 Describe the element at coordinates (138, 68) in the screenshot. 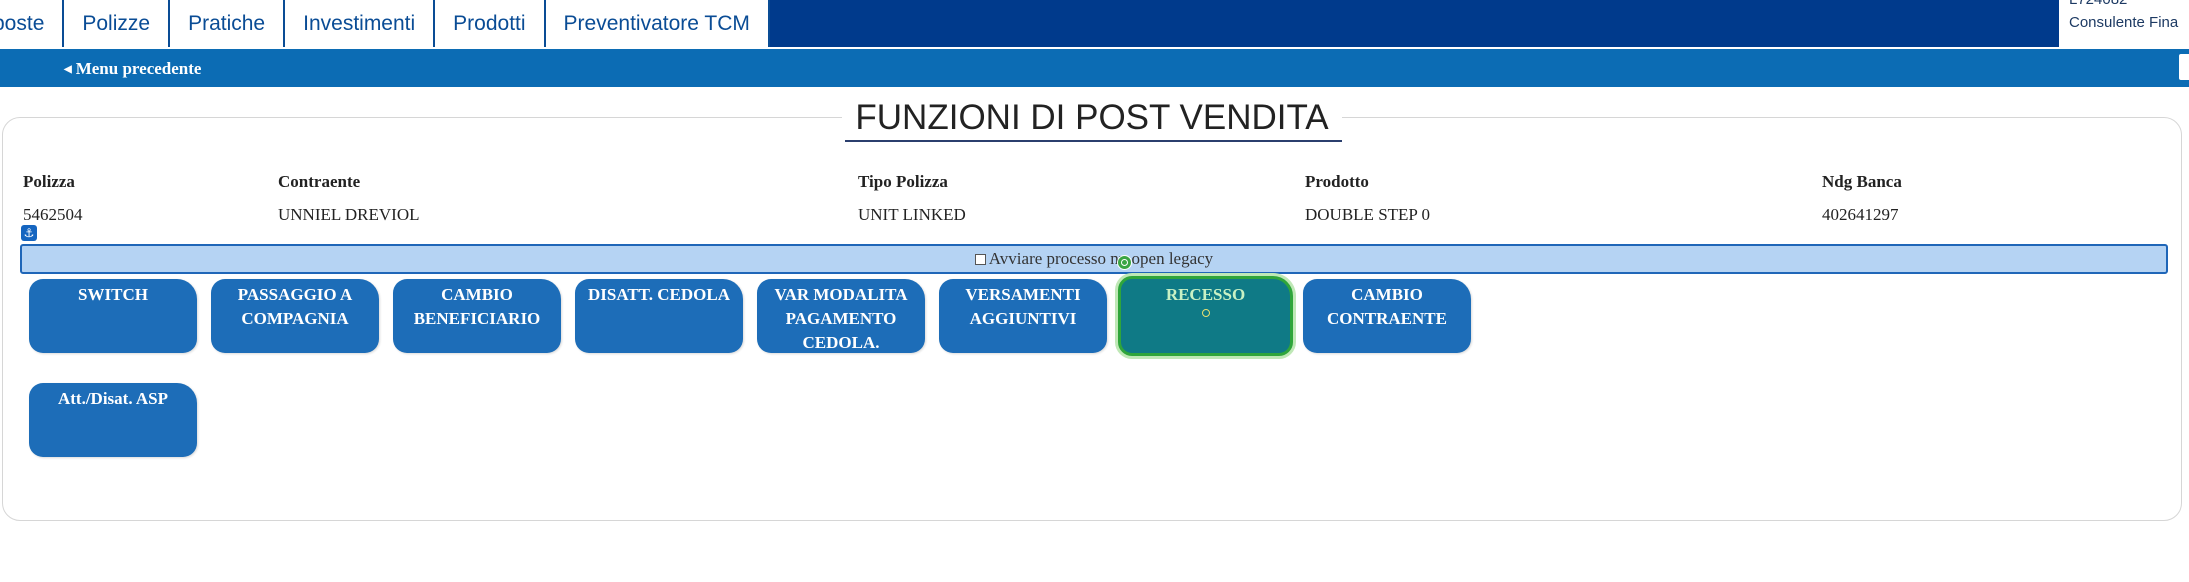

I see `back-link-label: Menu precedente` at that location.